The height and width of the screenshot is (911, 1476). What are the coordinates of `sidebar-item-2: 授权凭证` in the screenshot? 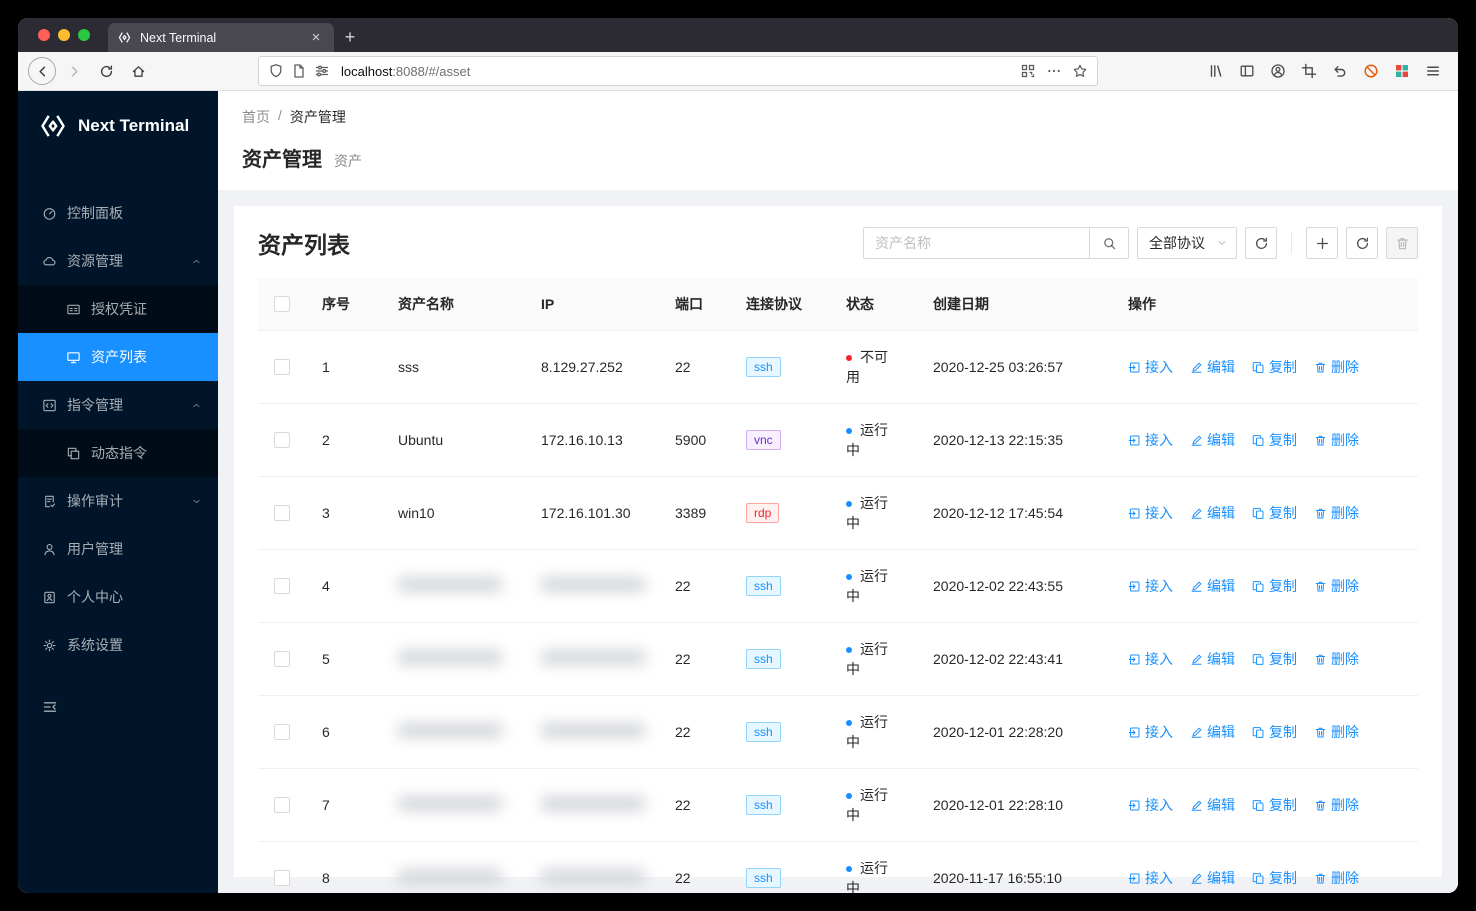 It's located at (118, 309).